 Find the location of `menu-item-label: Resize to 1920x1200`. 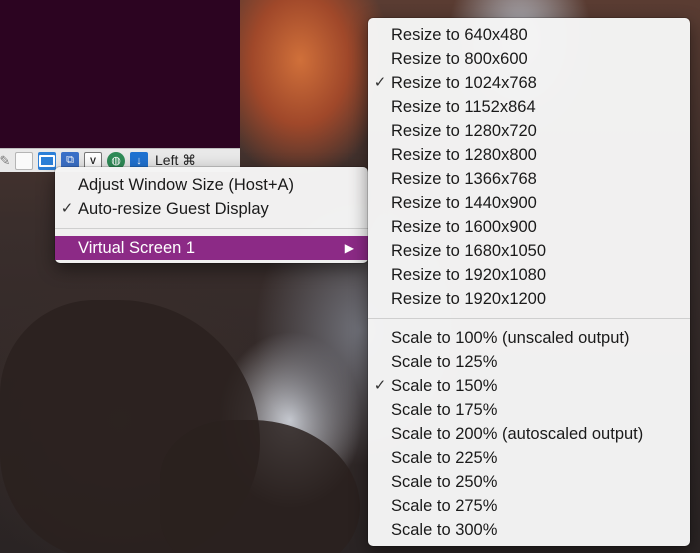

menu-item-label: Resize to 1920x1200 is located at coordinates (469, 299).